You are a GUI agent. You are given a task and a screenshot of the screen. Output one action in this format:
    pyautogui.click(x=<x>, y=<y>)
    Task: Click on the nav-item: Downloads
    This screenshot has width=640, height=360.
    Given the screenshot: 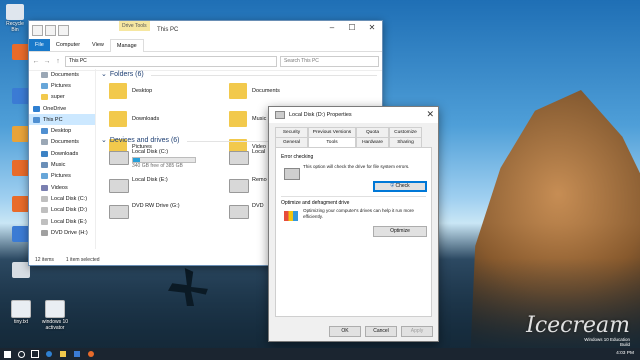 What is the action you would take?
    pyautogui.click(x=62, y=153)
    